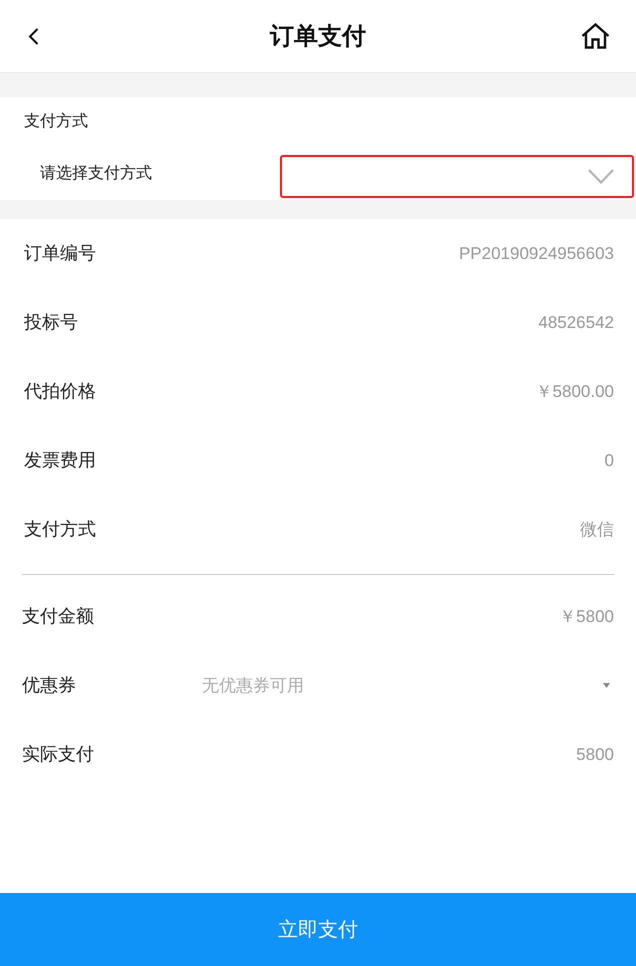 The image size is (636, 966). I want to click on row-value: ￥5800.00, so click(575, 391).